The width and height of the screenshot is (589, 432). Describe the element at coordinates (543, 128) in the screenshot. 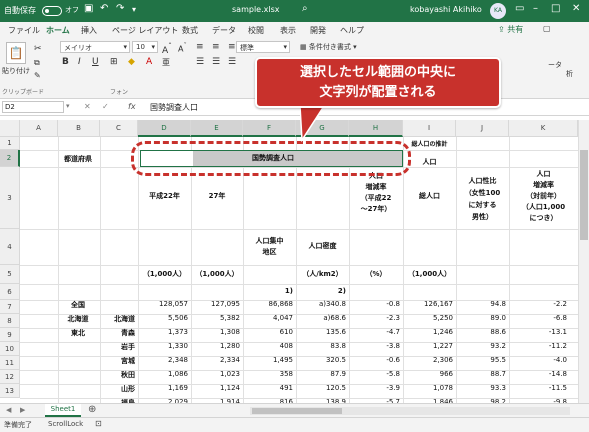

I see `col-header-k: K` at that location.